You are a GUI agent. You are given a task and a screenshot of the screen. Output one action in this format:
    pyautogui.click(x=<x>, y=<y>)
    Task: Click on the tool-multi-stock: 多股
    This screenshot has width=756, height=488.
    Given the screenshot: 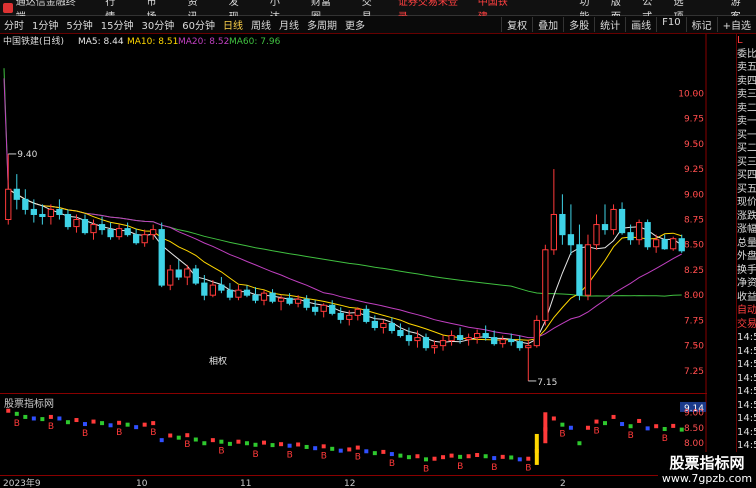 What is the action you would take?
    pyautogui.click(x=578, y=24)
    